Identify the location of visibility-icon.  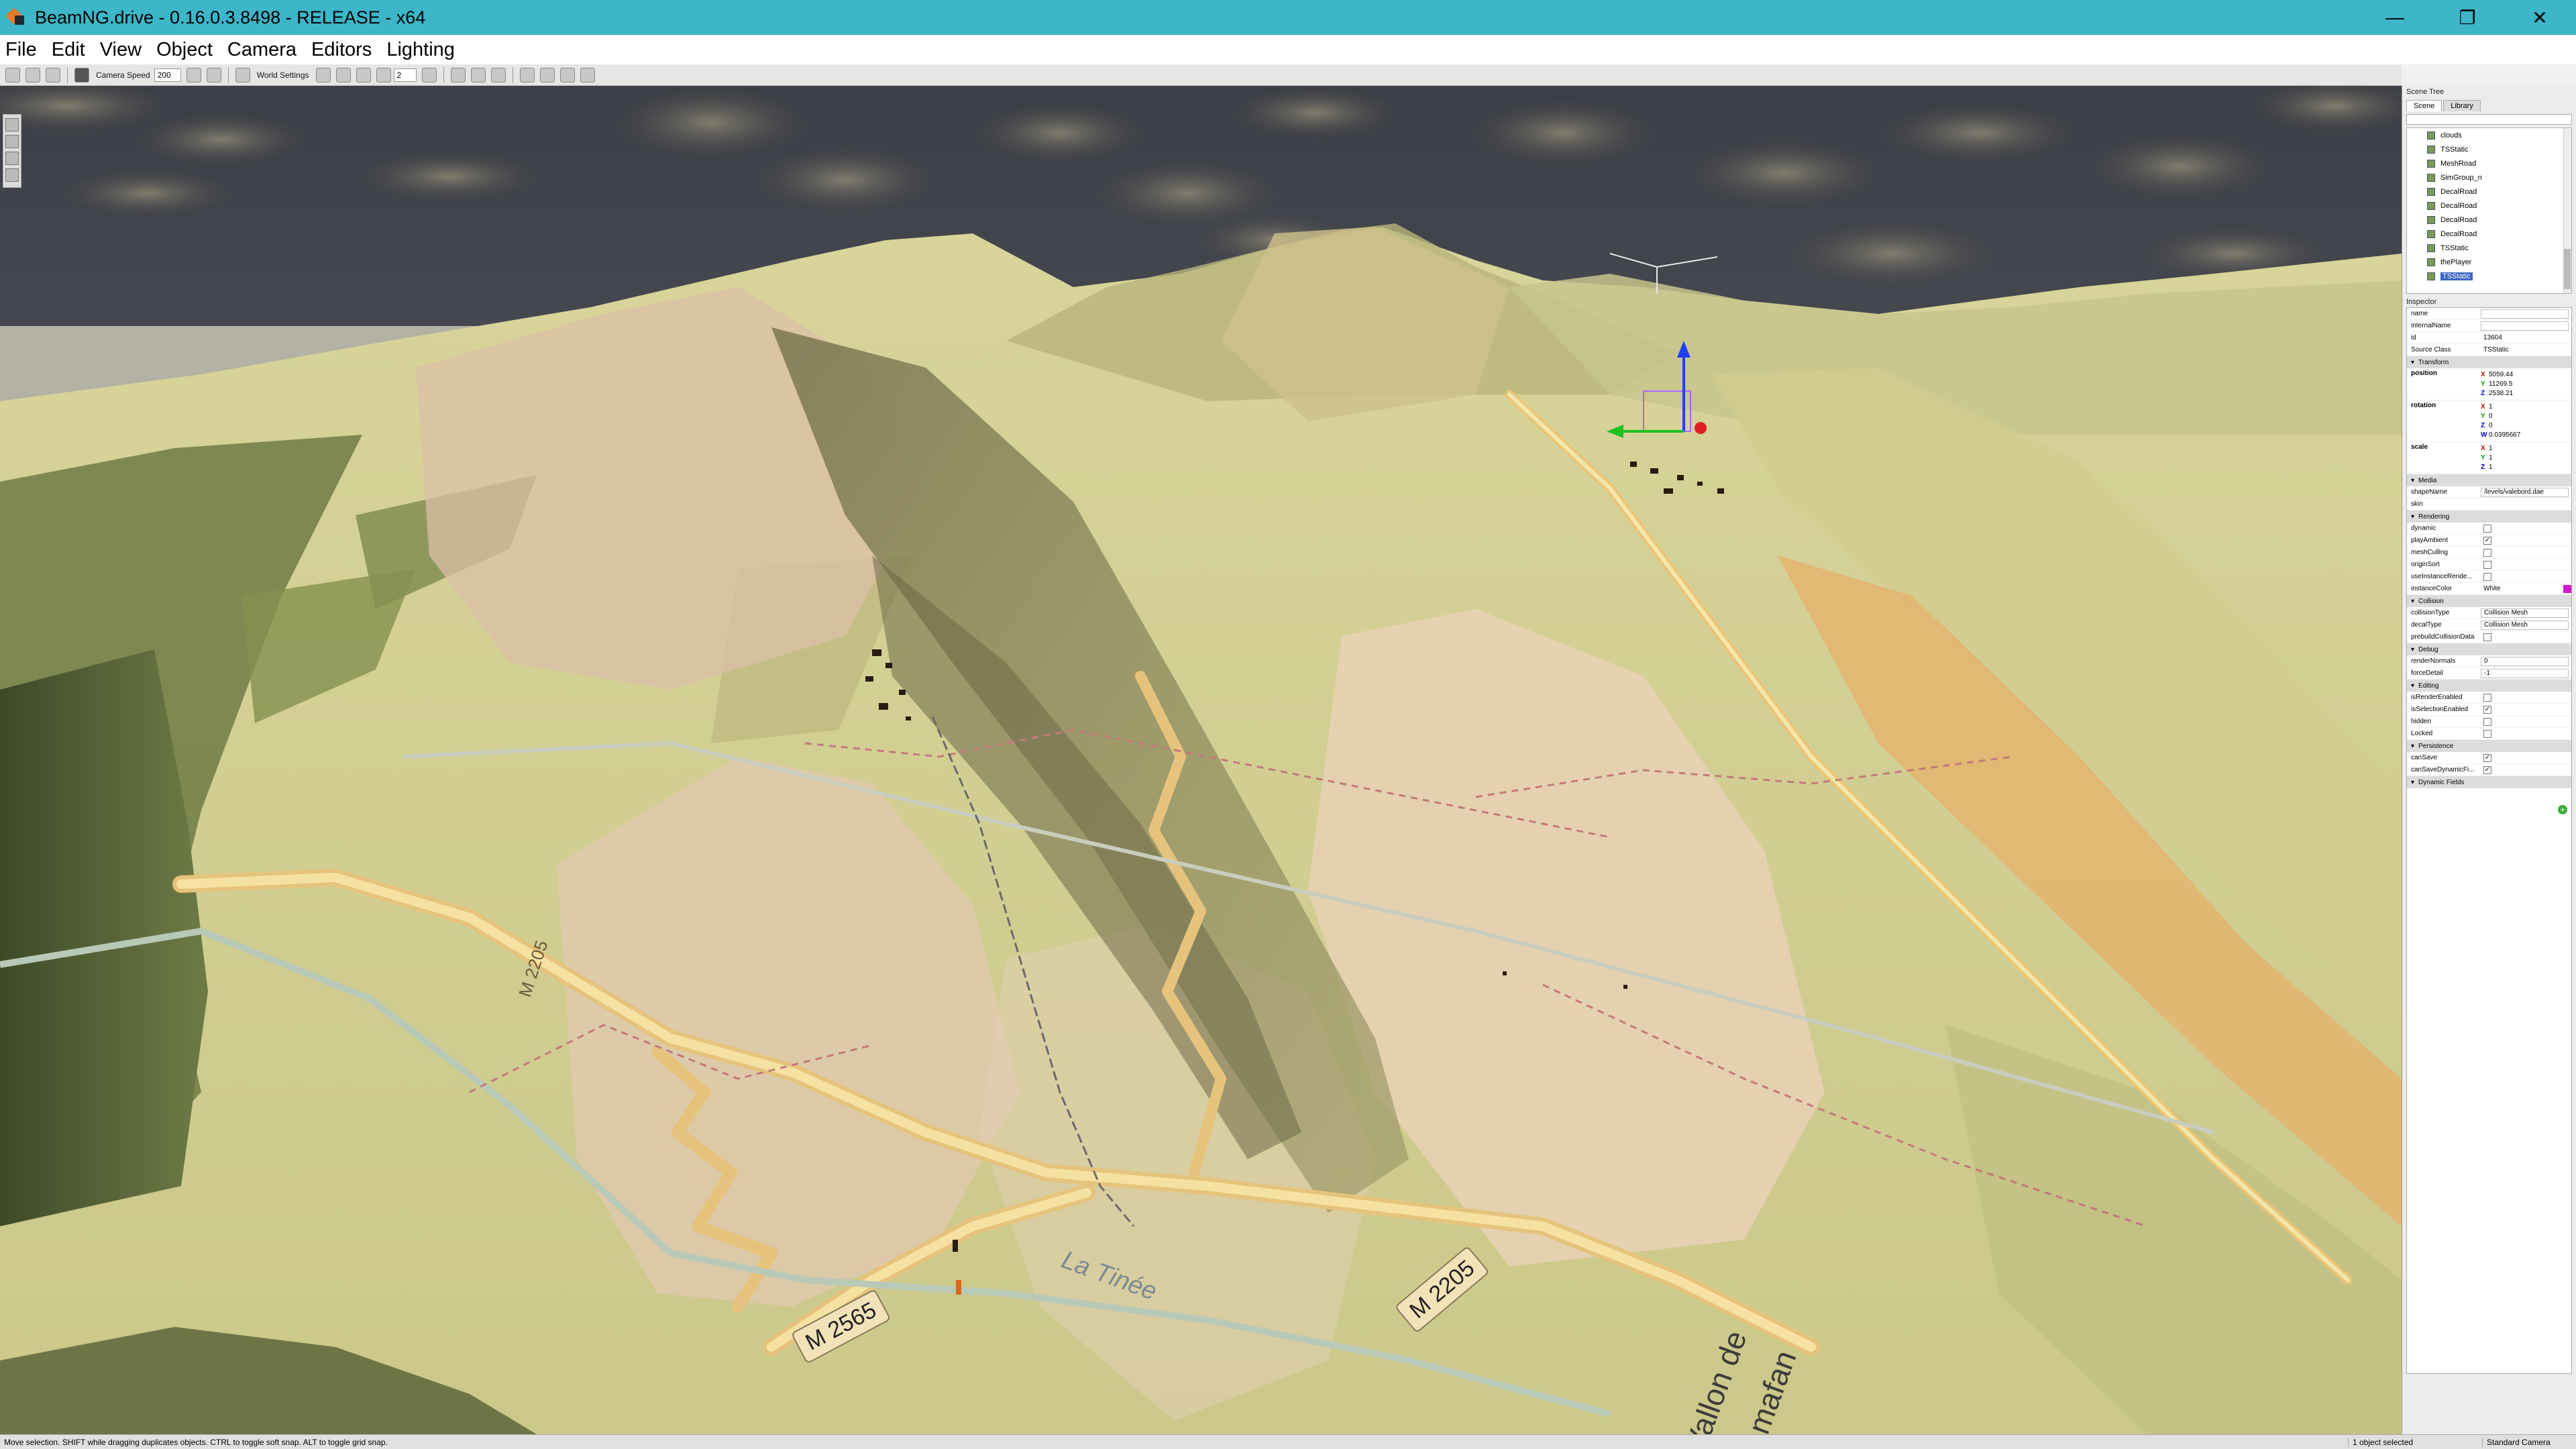
(213, 75).